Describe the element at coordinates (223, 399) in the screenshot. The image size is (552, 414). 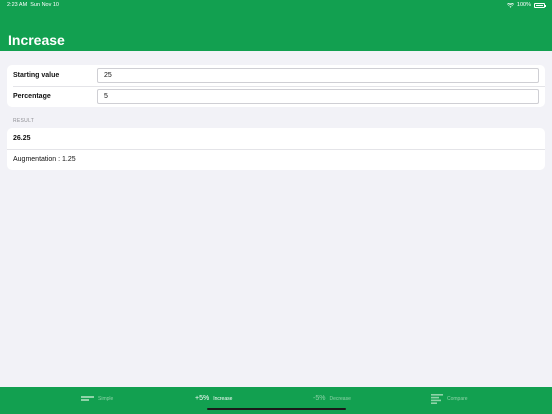
I see `tab-increase-label: Increase` at that location.